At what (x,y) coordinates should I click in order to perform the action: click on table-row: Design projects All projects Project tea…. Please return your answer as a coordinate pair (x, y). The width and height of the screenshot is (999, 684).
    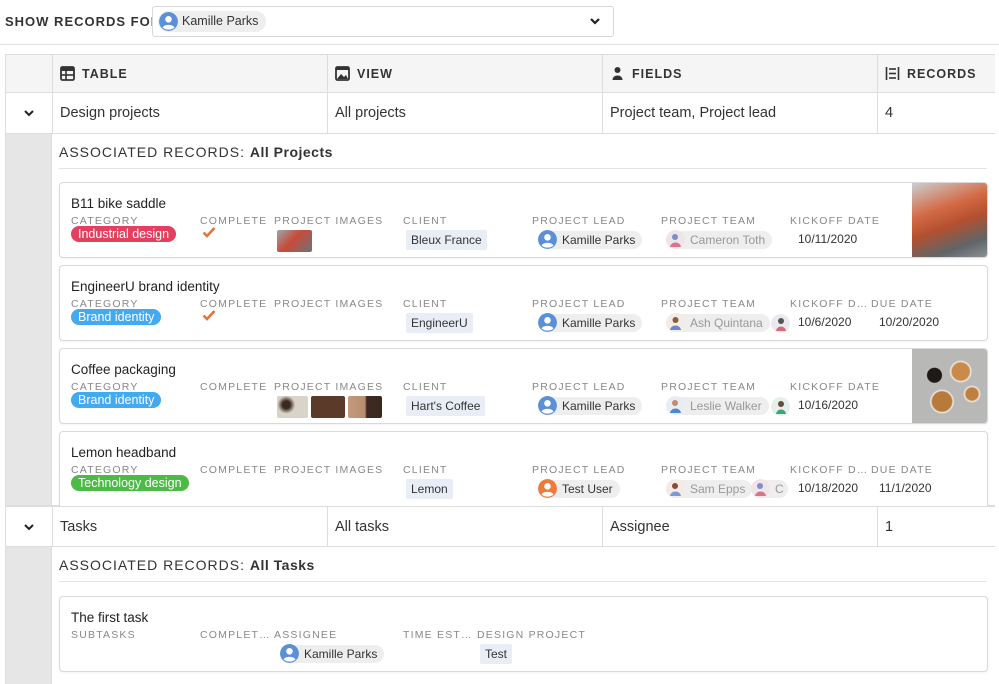
    Looking at the image, I should click on (500, 113).